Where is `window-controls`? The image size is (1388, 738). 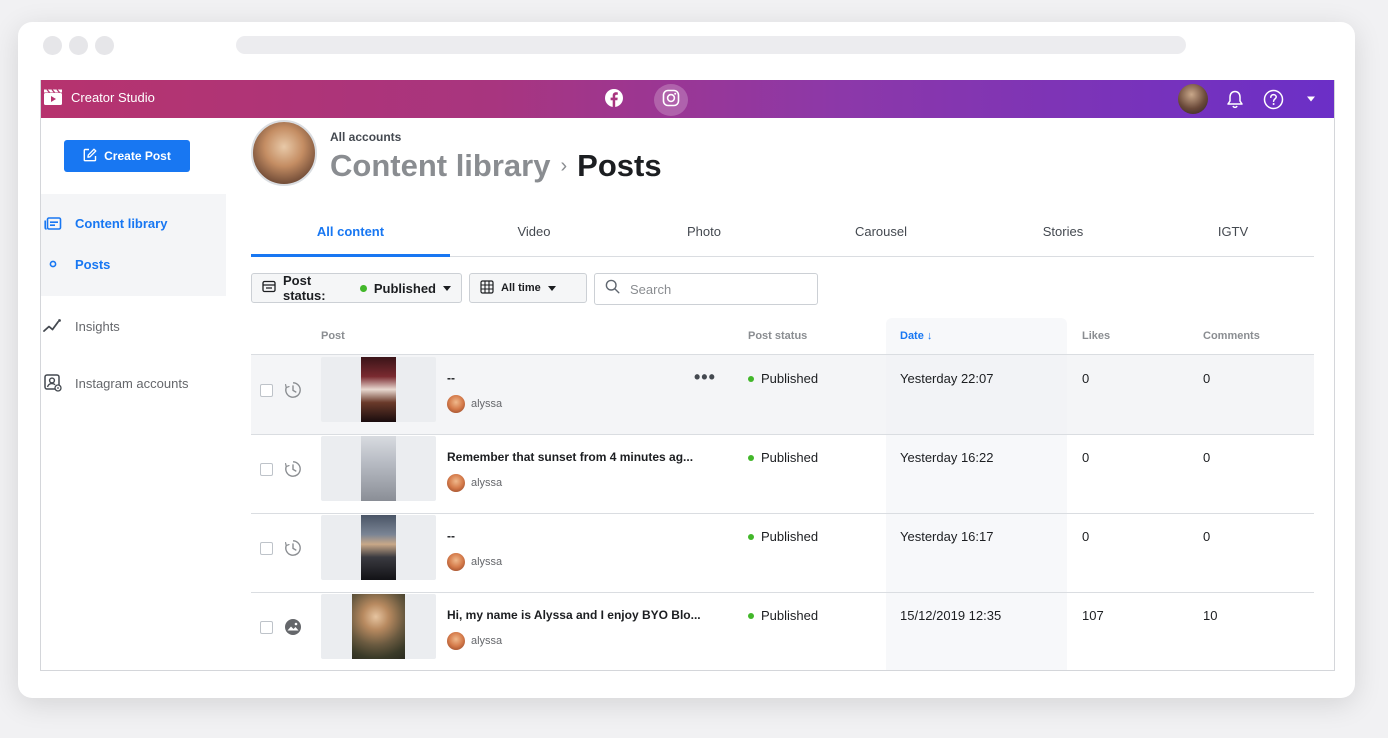 window-controls is located at coordinates (78, 45).